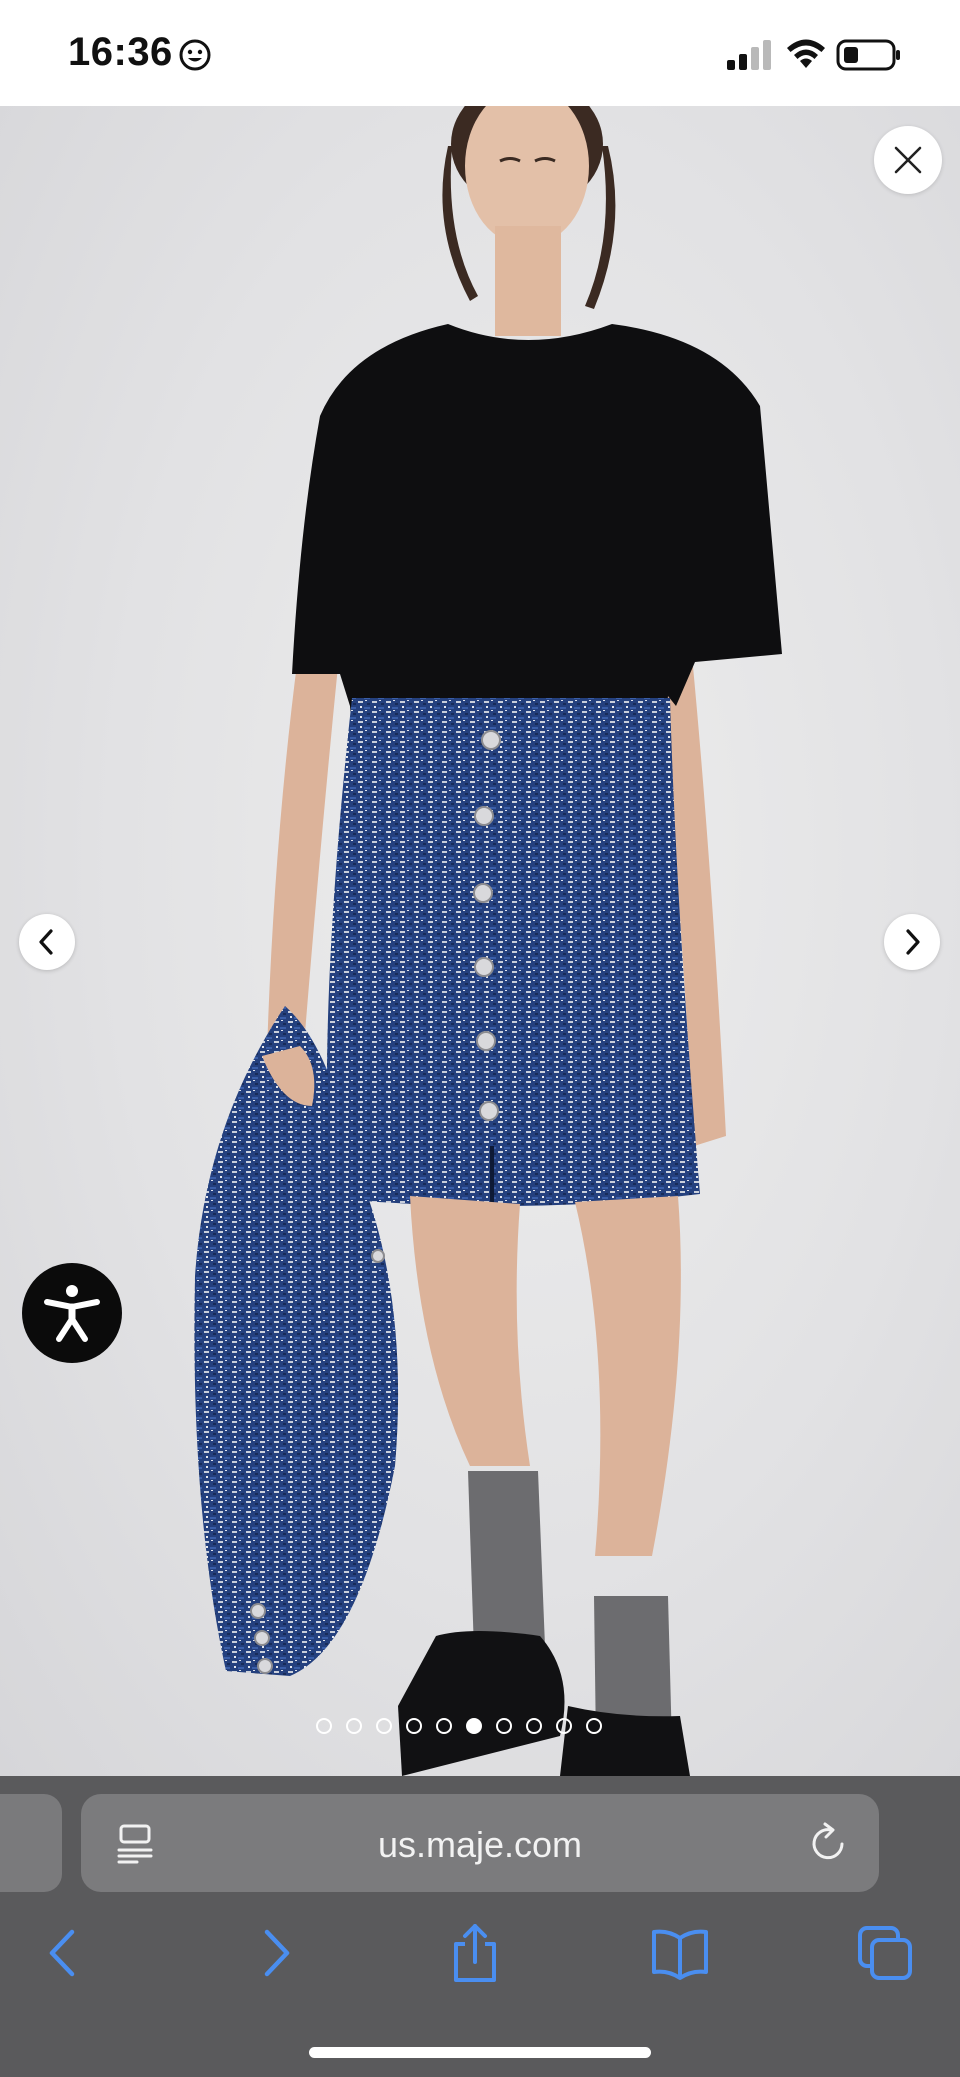 The width and height of the screenshot is (960, 2077). What do you see at coordinates (680, 1953) in the screenshot?
I see `bookmarks-icon` at bounding box center [680, 1953].